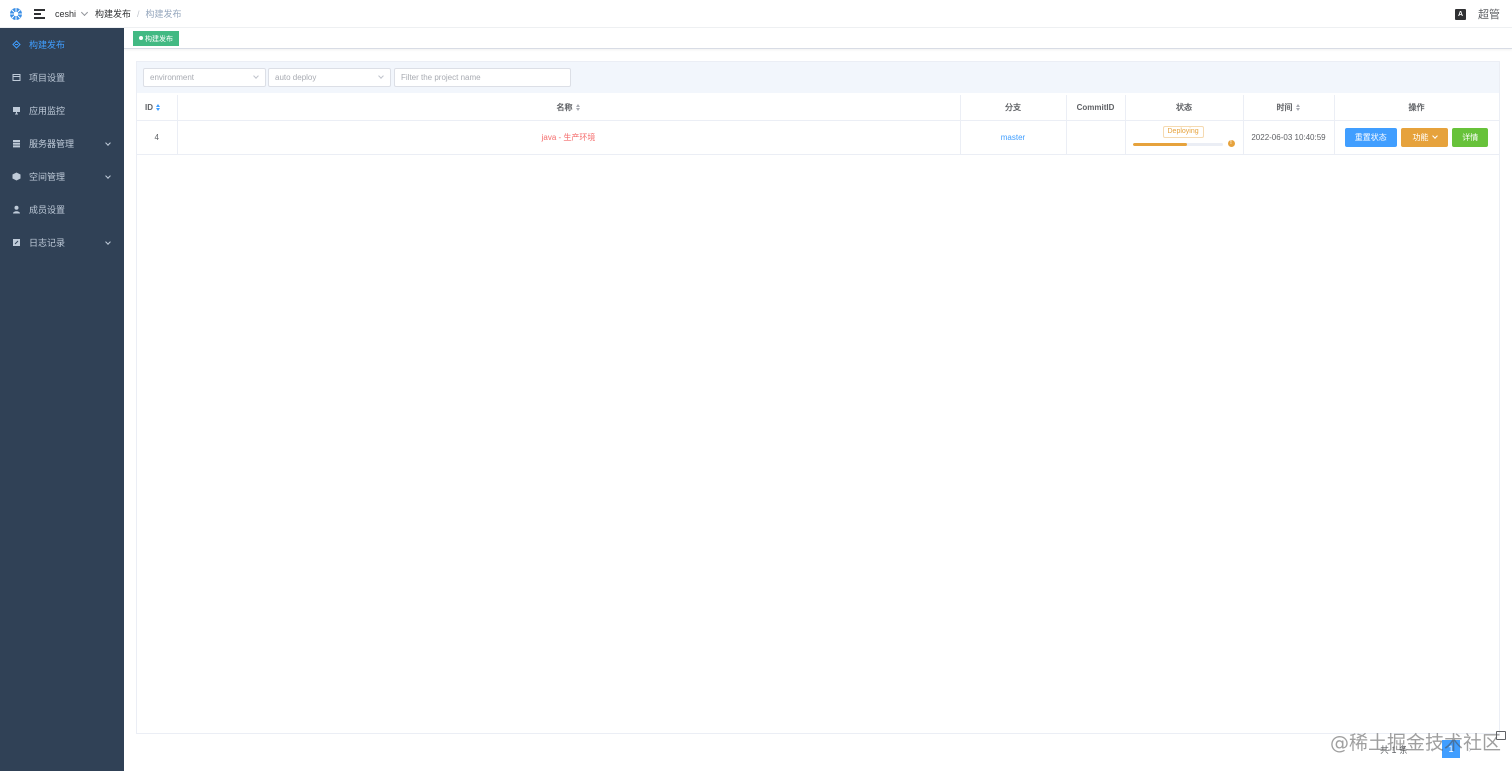  Describe the element at coordinates (296, 77) in the screenshot. I see `auto-deploy-select-placeholder: auto deploy` at that location.